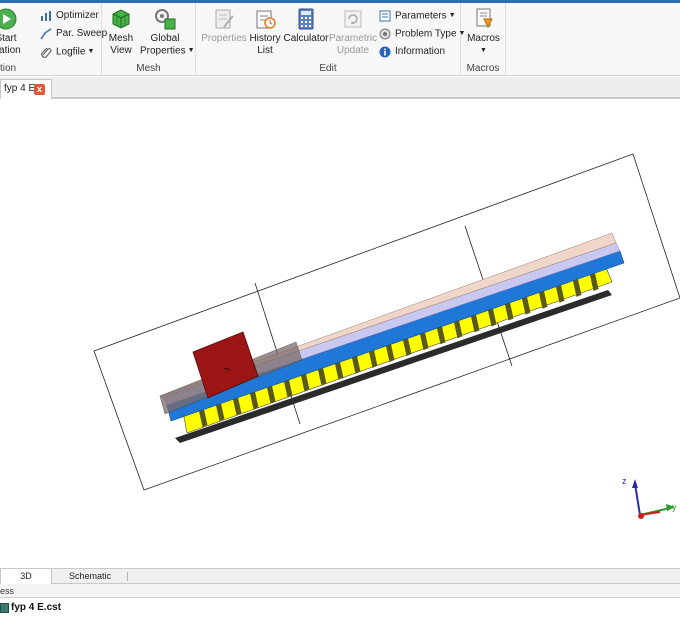  What do you see at coordinates (265, 32) in the screenshot?
I see `history-list-button: History List` at bounding box center [265, 32].